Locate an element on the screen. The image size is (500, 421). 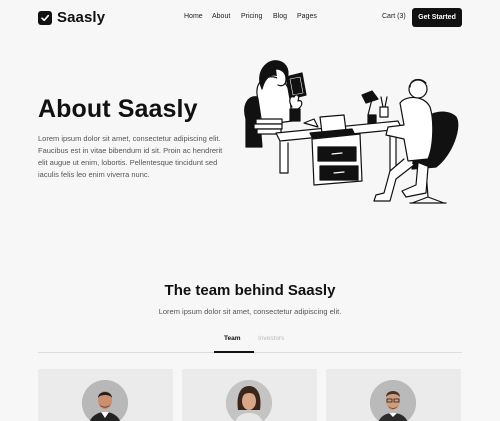
nav-item-home: Home is located at coordinates (193, 16).